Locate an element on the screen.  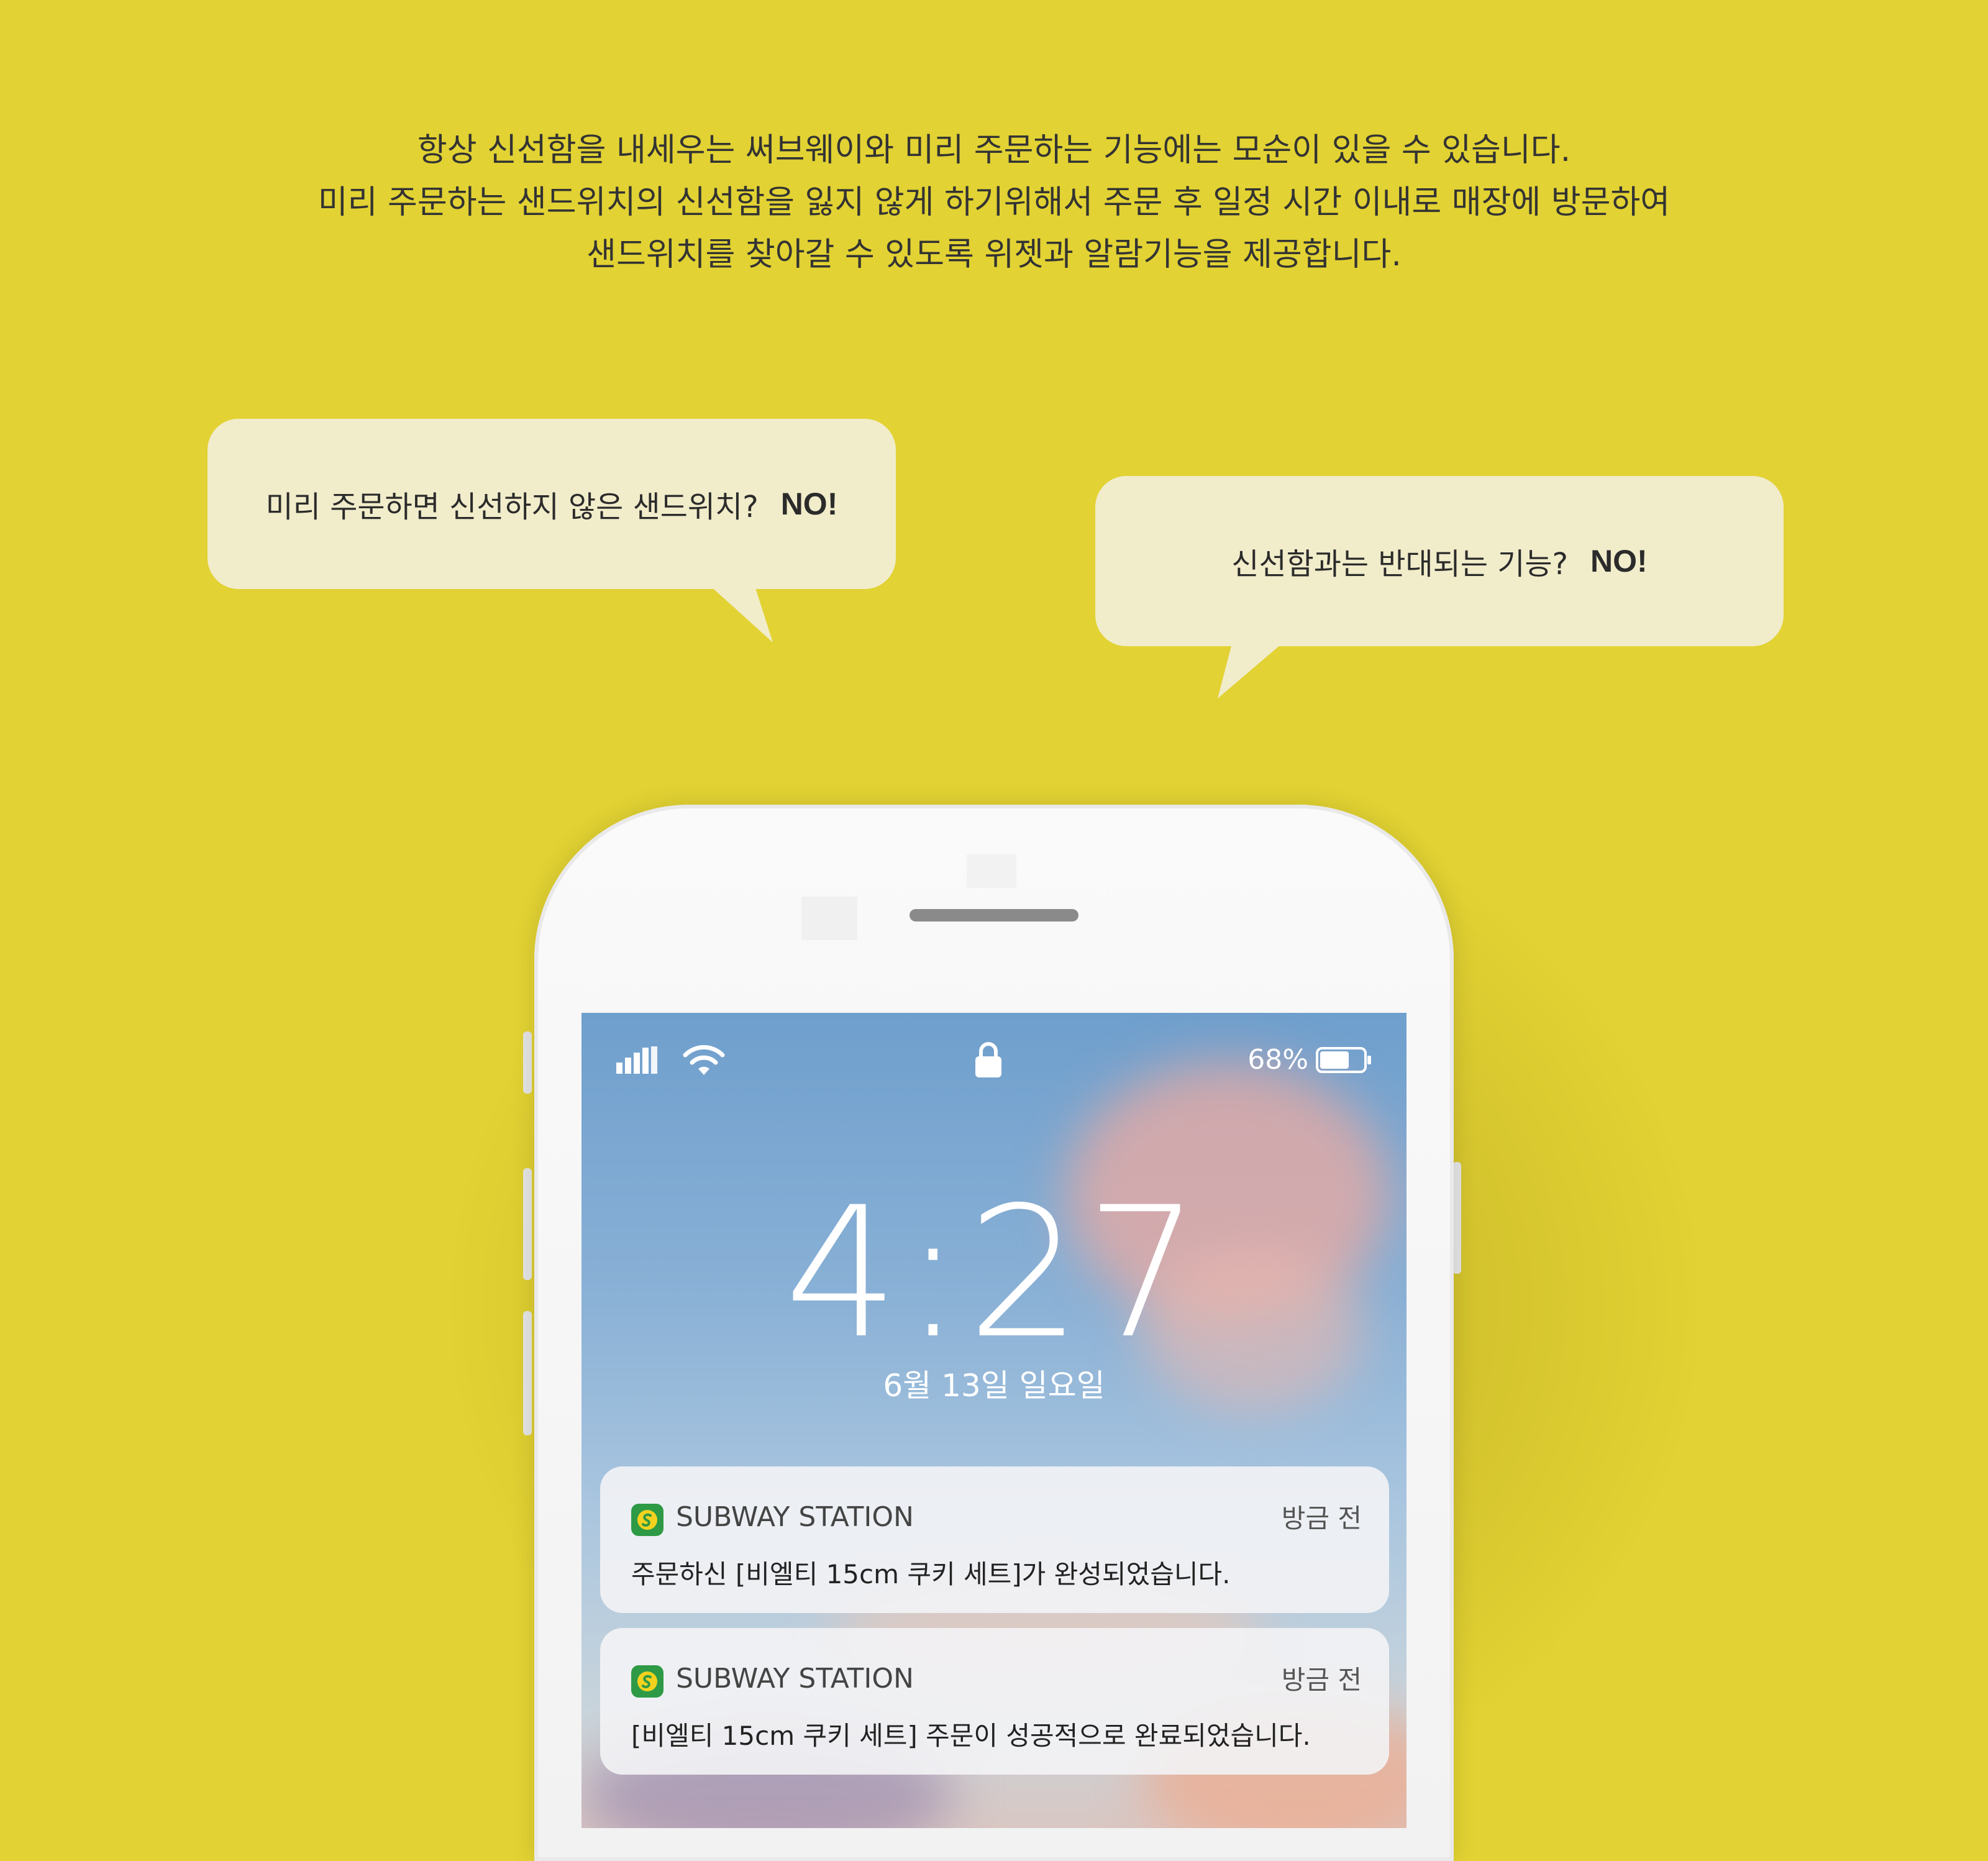
notification-message: 주문하신 [비엘티 15cm 쿠키 세트]가 완성되었습니다. is located at coordinates (931, 1574).